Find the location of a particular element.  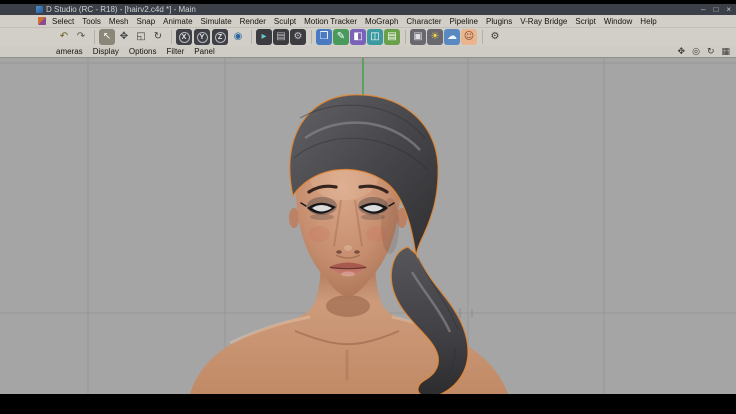

redo-icon: ↷ is located at coordinates (81, 37).